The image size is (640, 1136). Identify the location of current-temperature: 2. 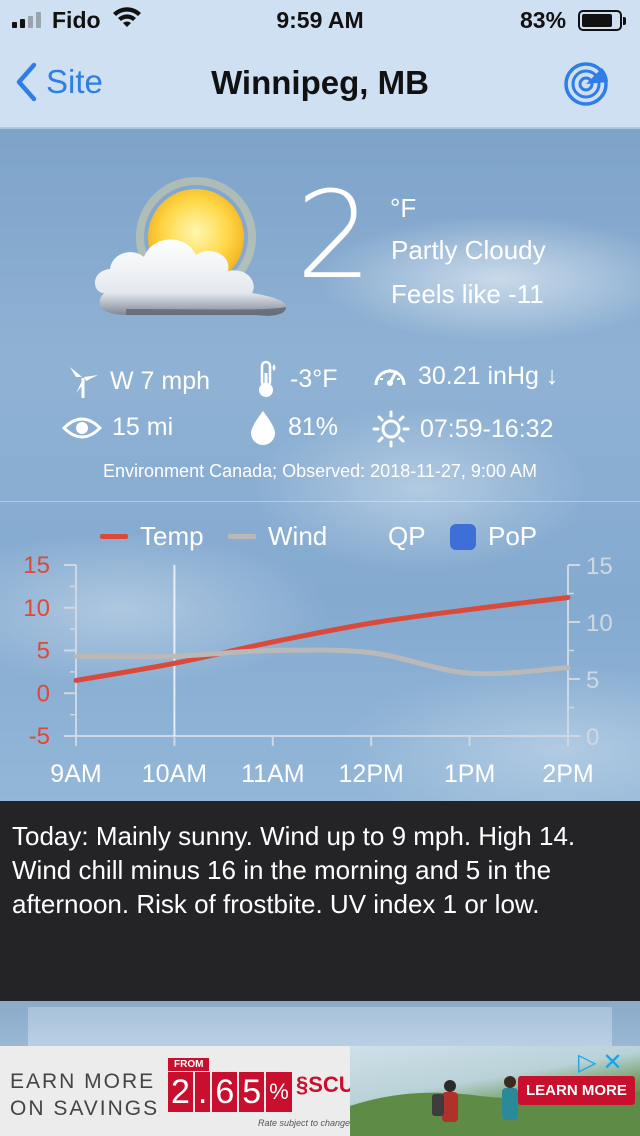
(334, 236).